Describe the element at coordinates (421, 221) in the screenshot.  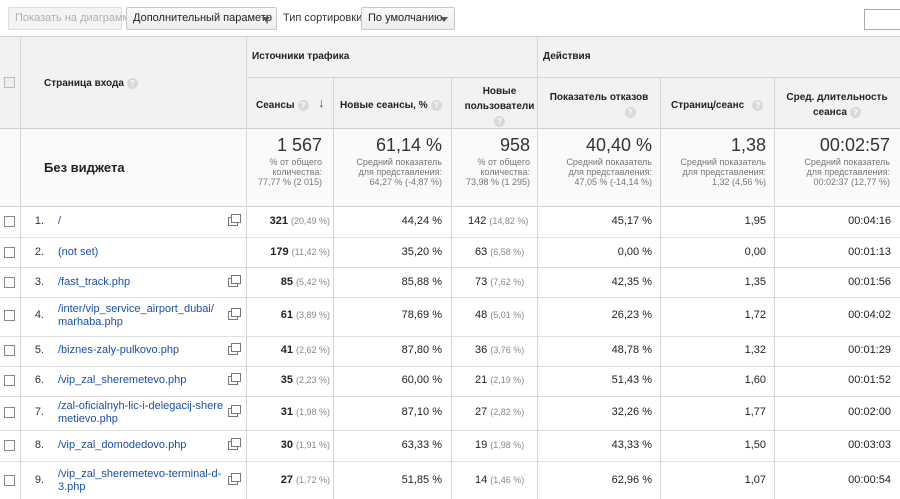
I see `cell-new-sessions: 44,24 %` at that location.